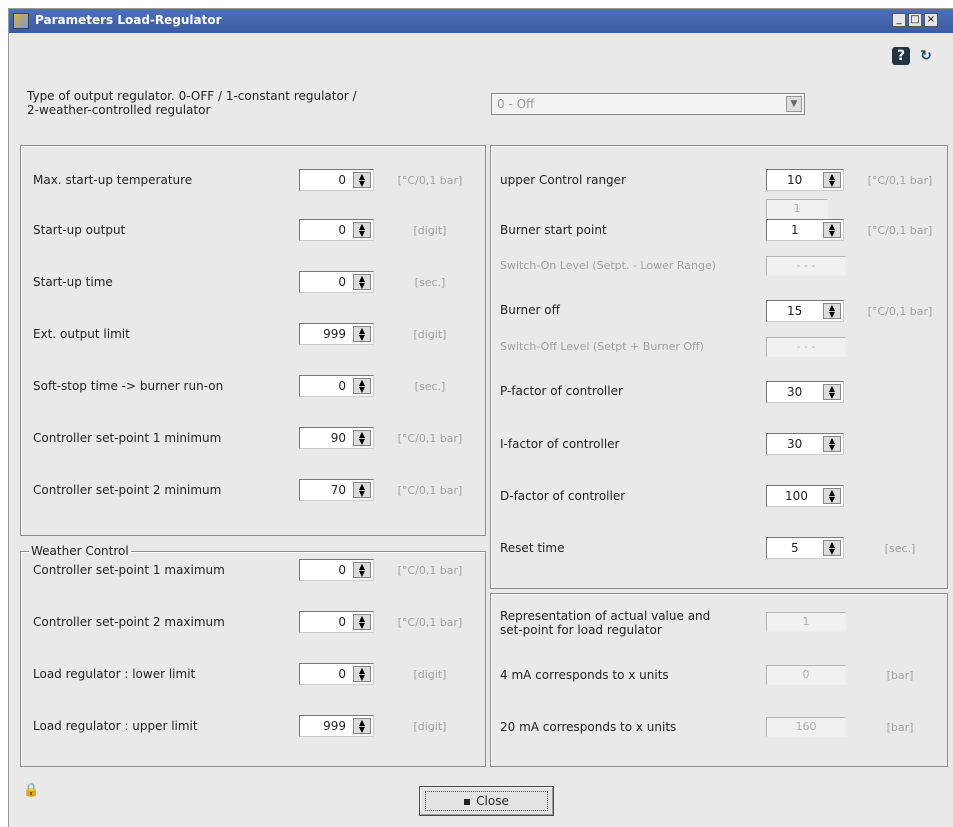 This screenshot has width=953, height=827. I want to click on help-icon: ?, so click(901, 56).